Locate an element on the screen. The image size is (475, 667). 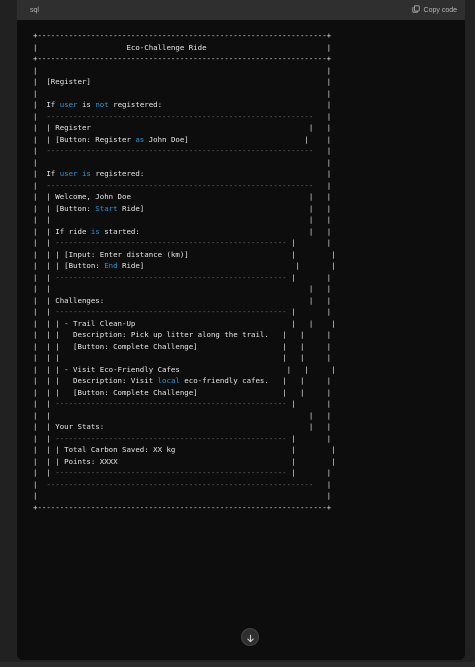
code-line: | | | - Trail Clean-Up | | | is located at coordinates (184, 323).